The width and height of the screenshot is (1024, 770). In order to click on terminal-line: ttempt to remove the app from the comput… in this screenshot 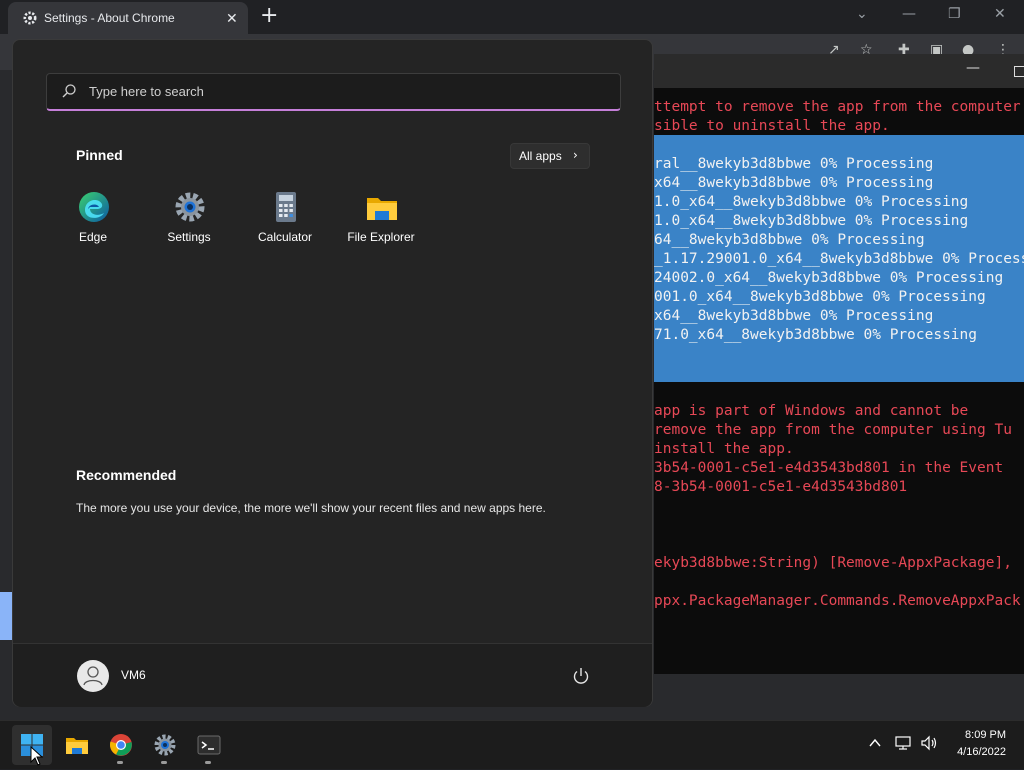, I will do `click(837, 107)`.